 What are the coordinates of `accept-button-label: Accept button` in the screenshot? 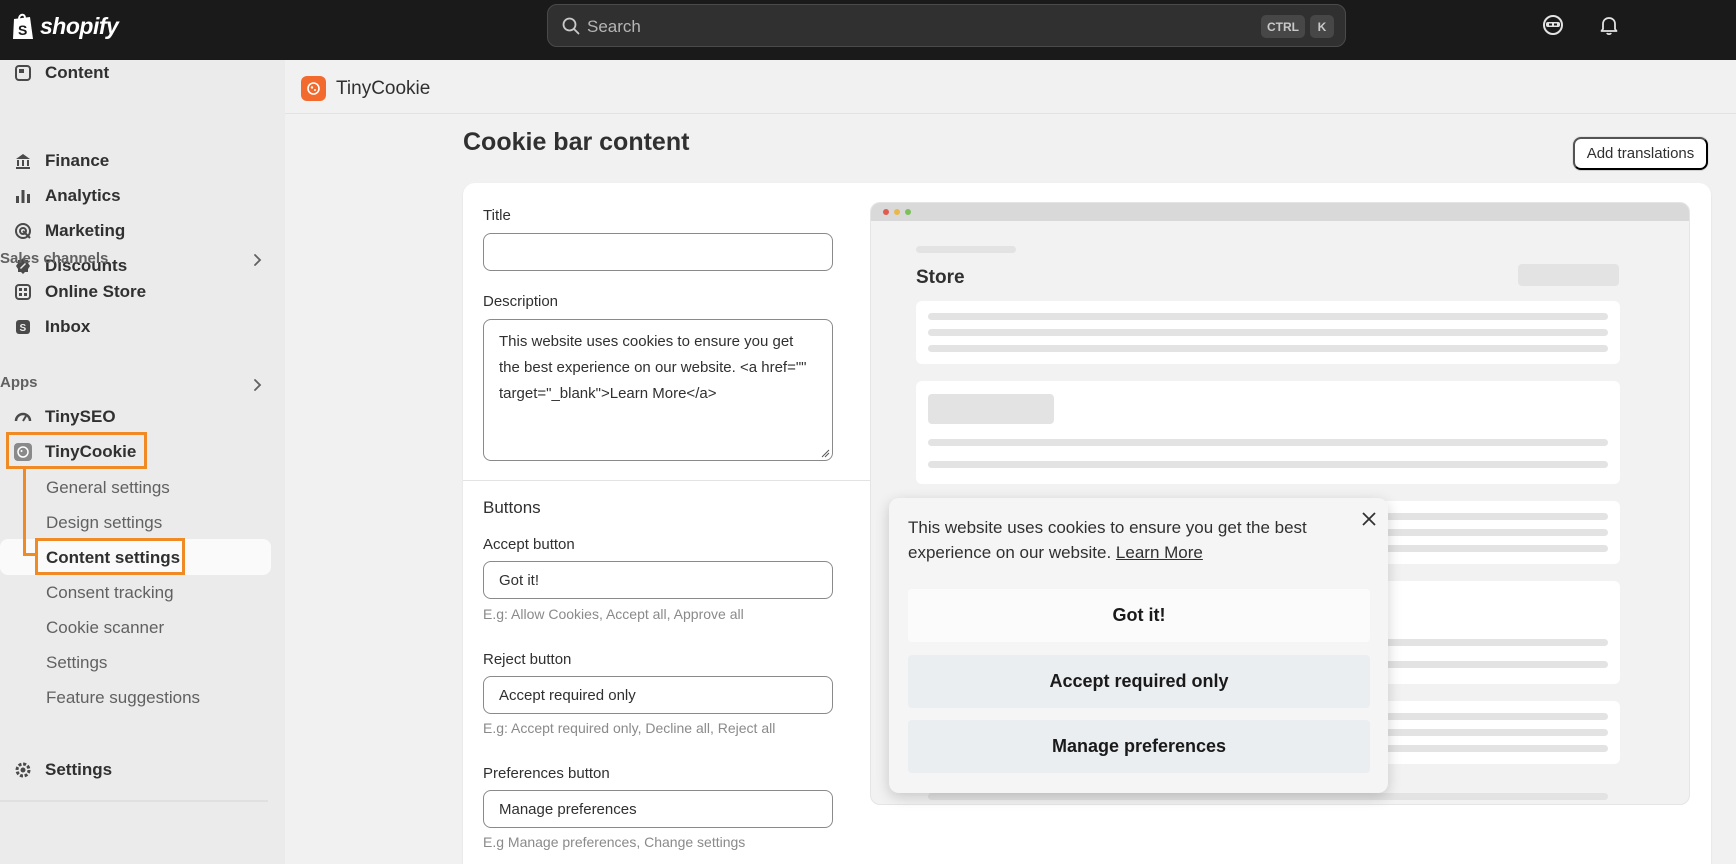 It's located at (529, 544).